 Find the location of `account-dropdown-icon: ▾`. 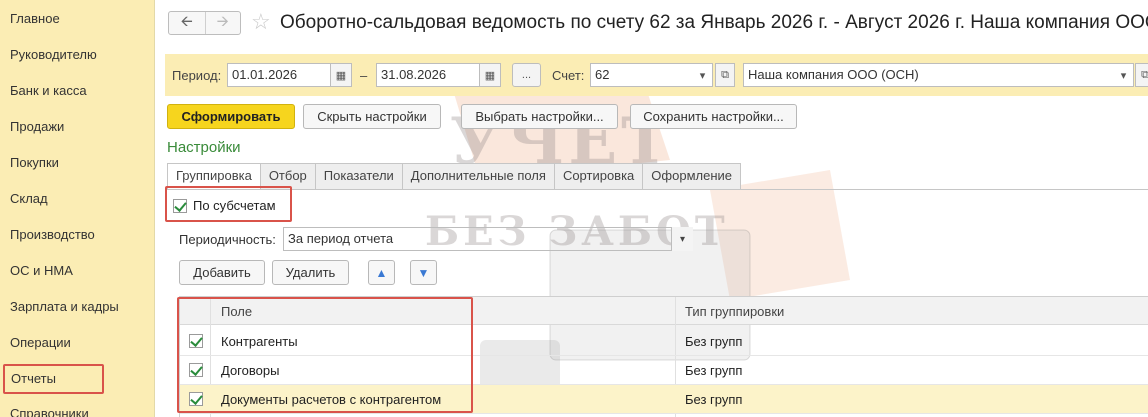

account-dropdown-icon: ▾ is located at coordinates (703, 75).